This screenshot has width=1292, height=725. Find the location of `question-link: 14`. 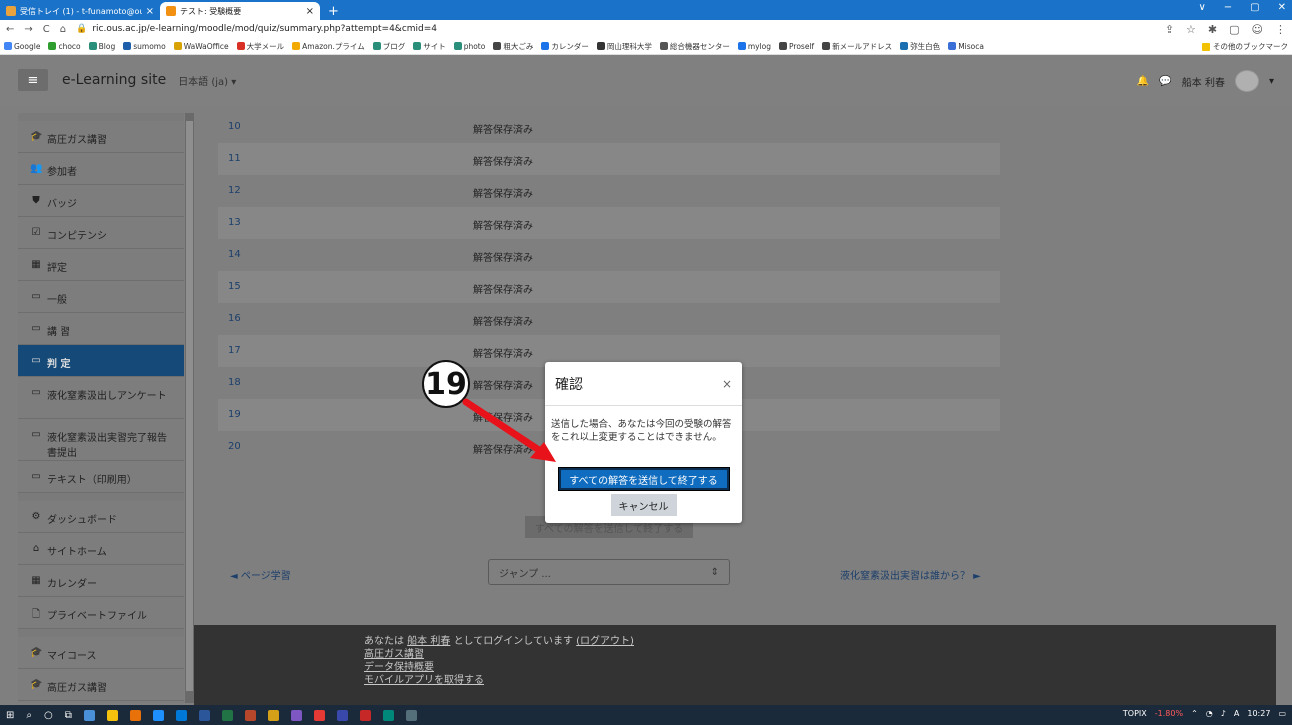

question-link: 14 is located at coordinates (345, 254).